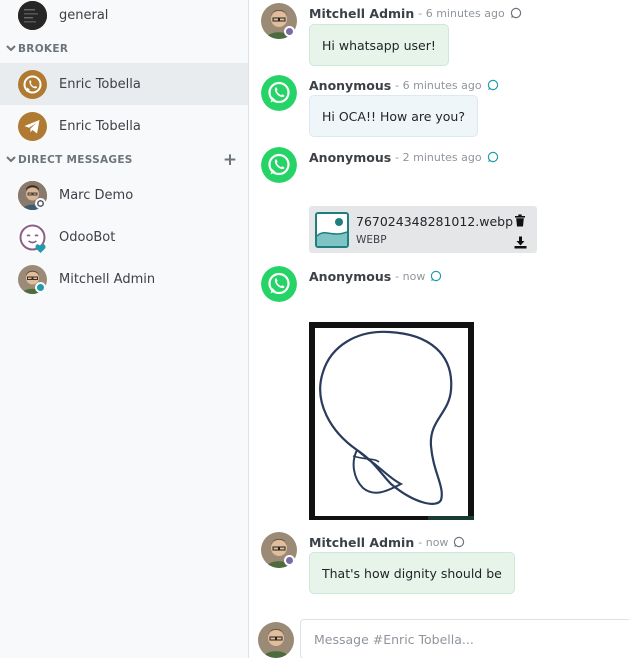  I want to click on message-bubble: That's how dignity should be, so click(412, 573).